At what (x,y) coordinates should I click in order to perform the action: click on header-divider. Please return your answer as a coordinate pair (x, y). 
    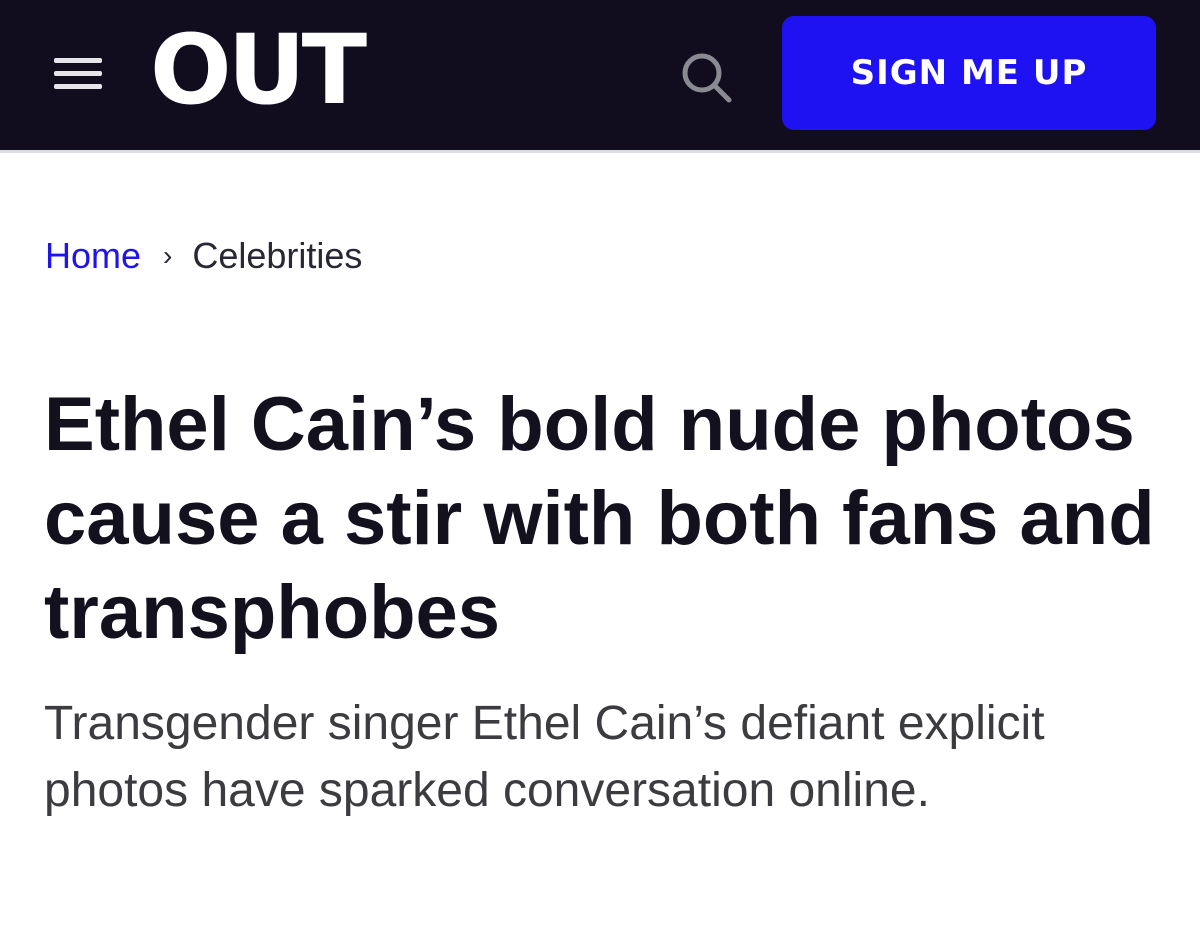
    Looking at the image, I should click on (600, 151).